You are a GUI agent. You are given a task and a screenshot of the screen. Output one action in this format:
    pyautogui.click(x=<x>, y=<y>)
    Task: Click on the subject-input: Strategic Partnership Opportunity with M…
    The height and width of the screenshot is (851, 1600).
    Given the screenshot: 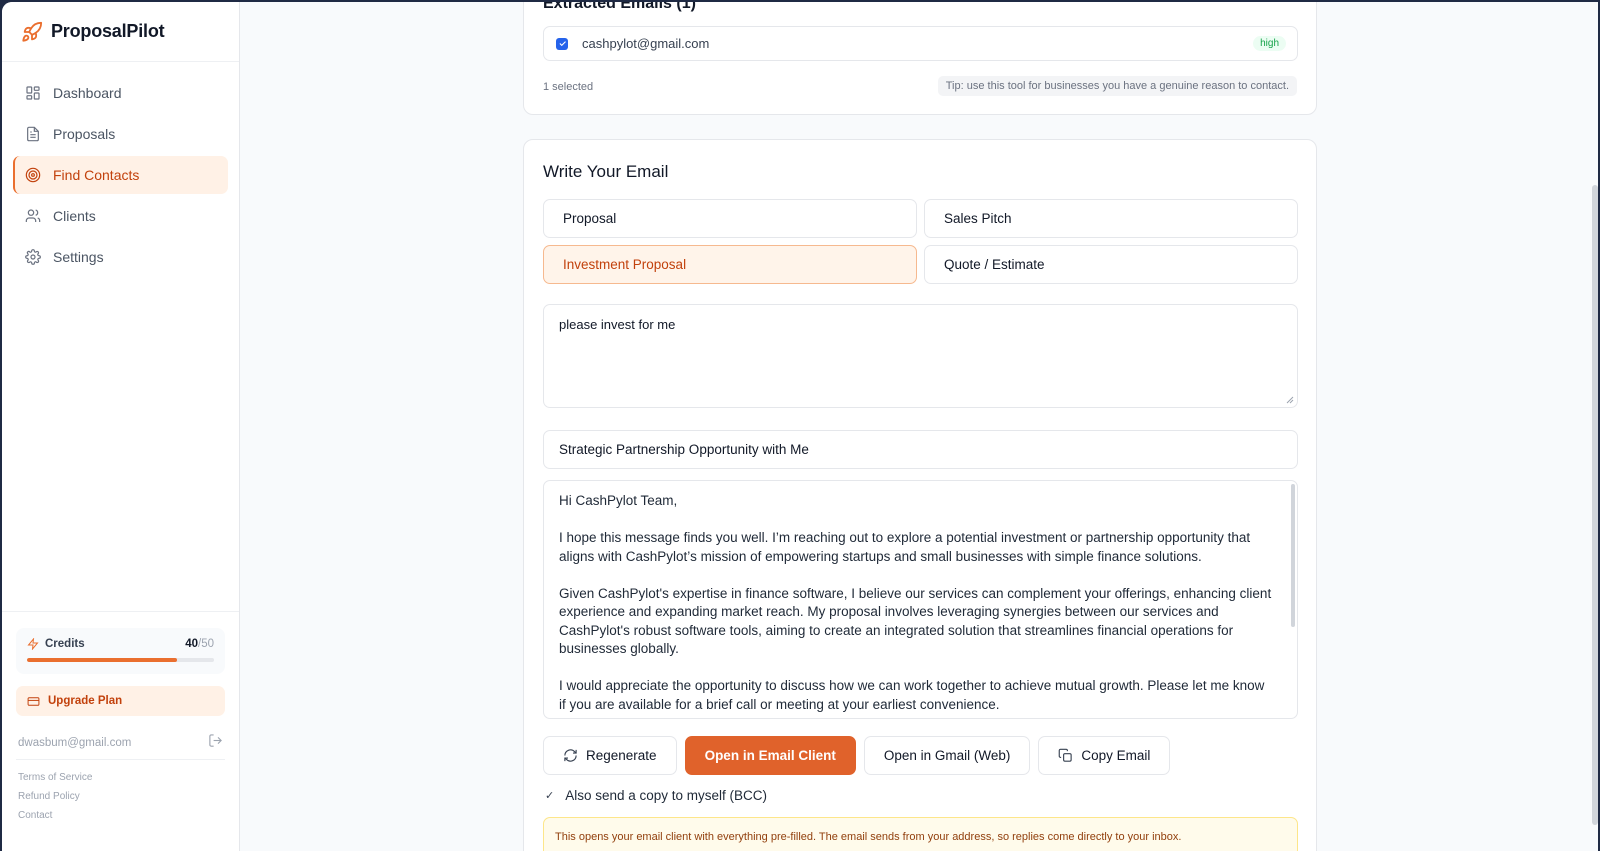 What is the action you would take?
    pyautogui.click(x=920, y=449)
    